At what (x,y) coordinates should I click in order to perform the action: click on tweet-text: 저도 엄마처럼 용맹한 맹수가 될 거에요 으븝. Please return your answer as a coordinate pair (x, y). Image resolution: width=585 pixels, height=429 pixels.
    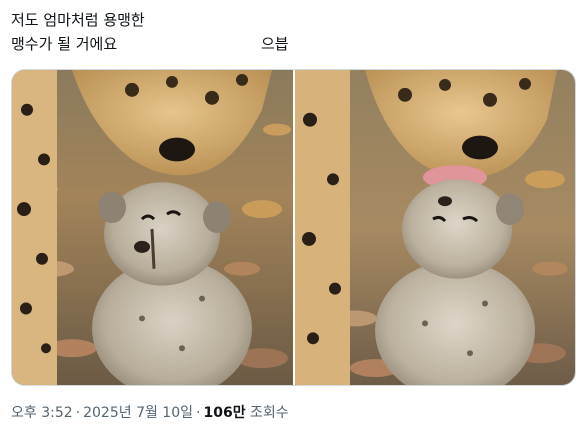
    Looking at the image, I should click on (161, 32).